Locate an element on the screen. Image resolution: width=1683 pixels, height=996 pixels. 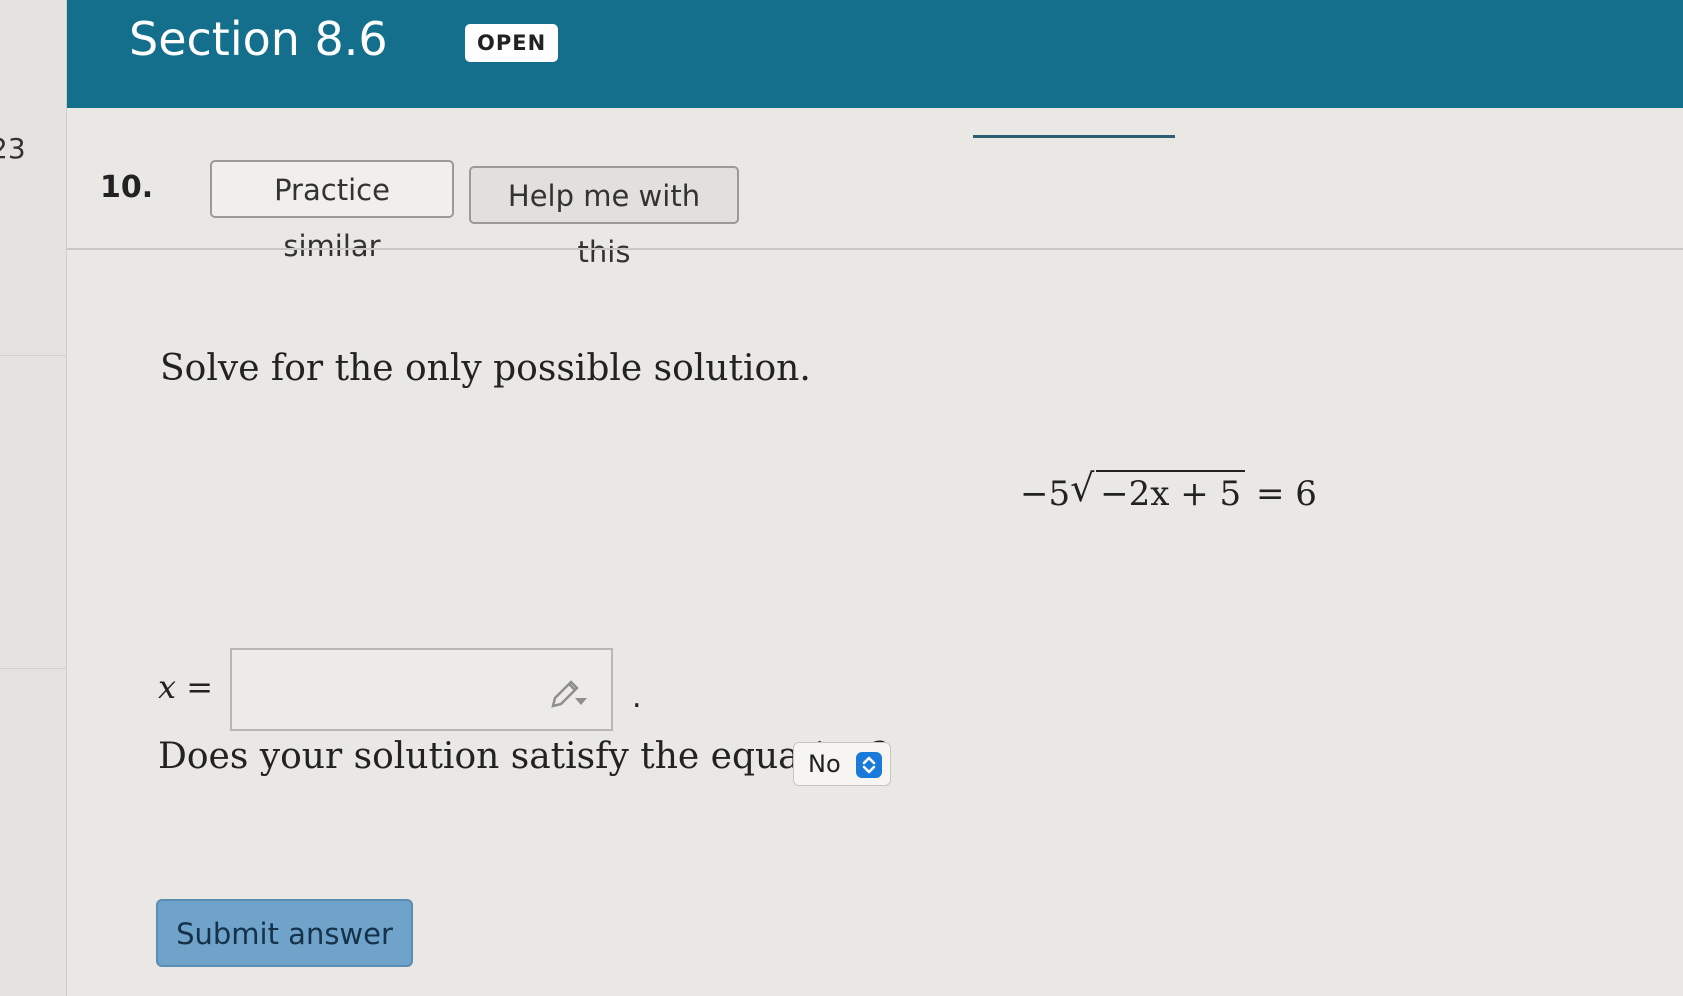
left-sidebar: 23 is located at coordinates (33, 498).